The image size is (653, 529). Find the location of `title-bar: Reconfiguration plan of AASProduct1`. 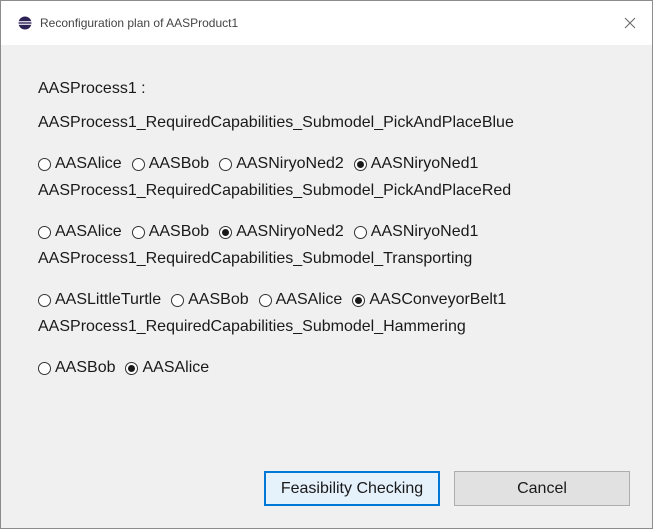

title-bar: Reconfiguration plan of AASProduct1 is located at coordinates (326, 23).